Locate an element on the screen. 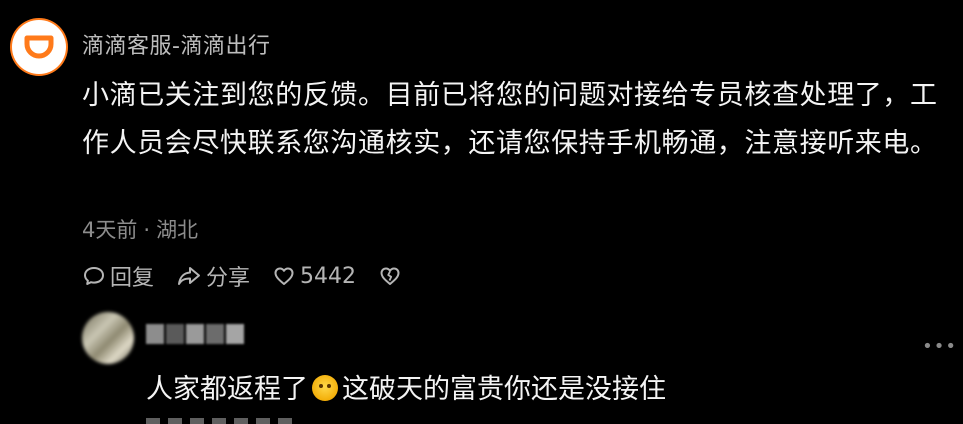 The image size is (963, 424). reply-label: 回复 is located at coordinates (132, 278).